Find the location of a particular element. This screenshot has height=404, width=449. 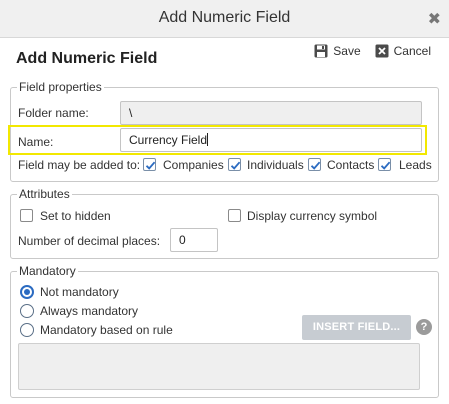

added-to-label: Field may be added to: is located at coordinates (79, 165).